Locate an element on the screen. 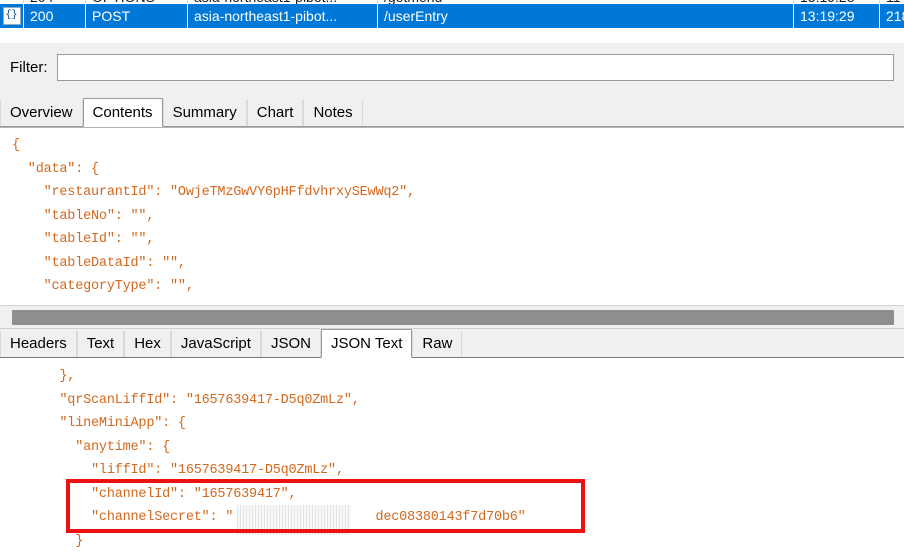 This screenshot has height=552, width=904. row-path: /userEntry is located at coordinates (586, 16).